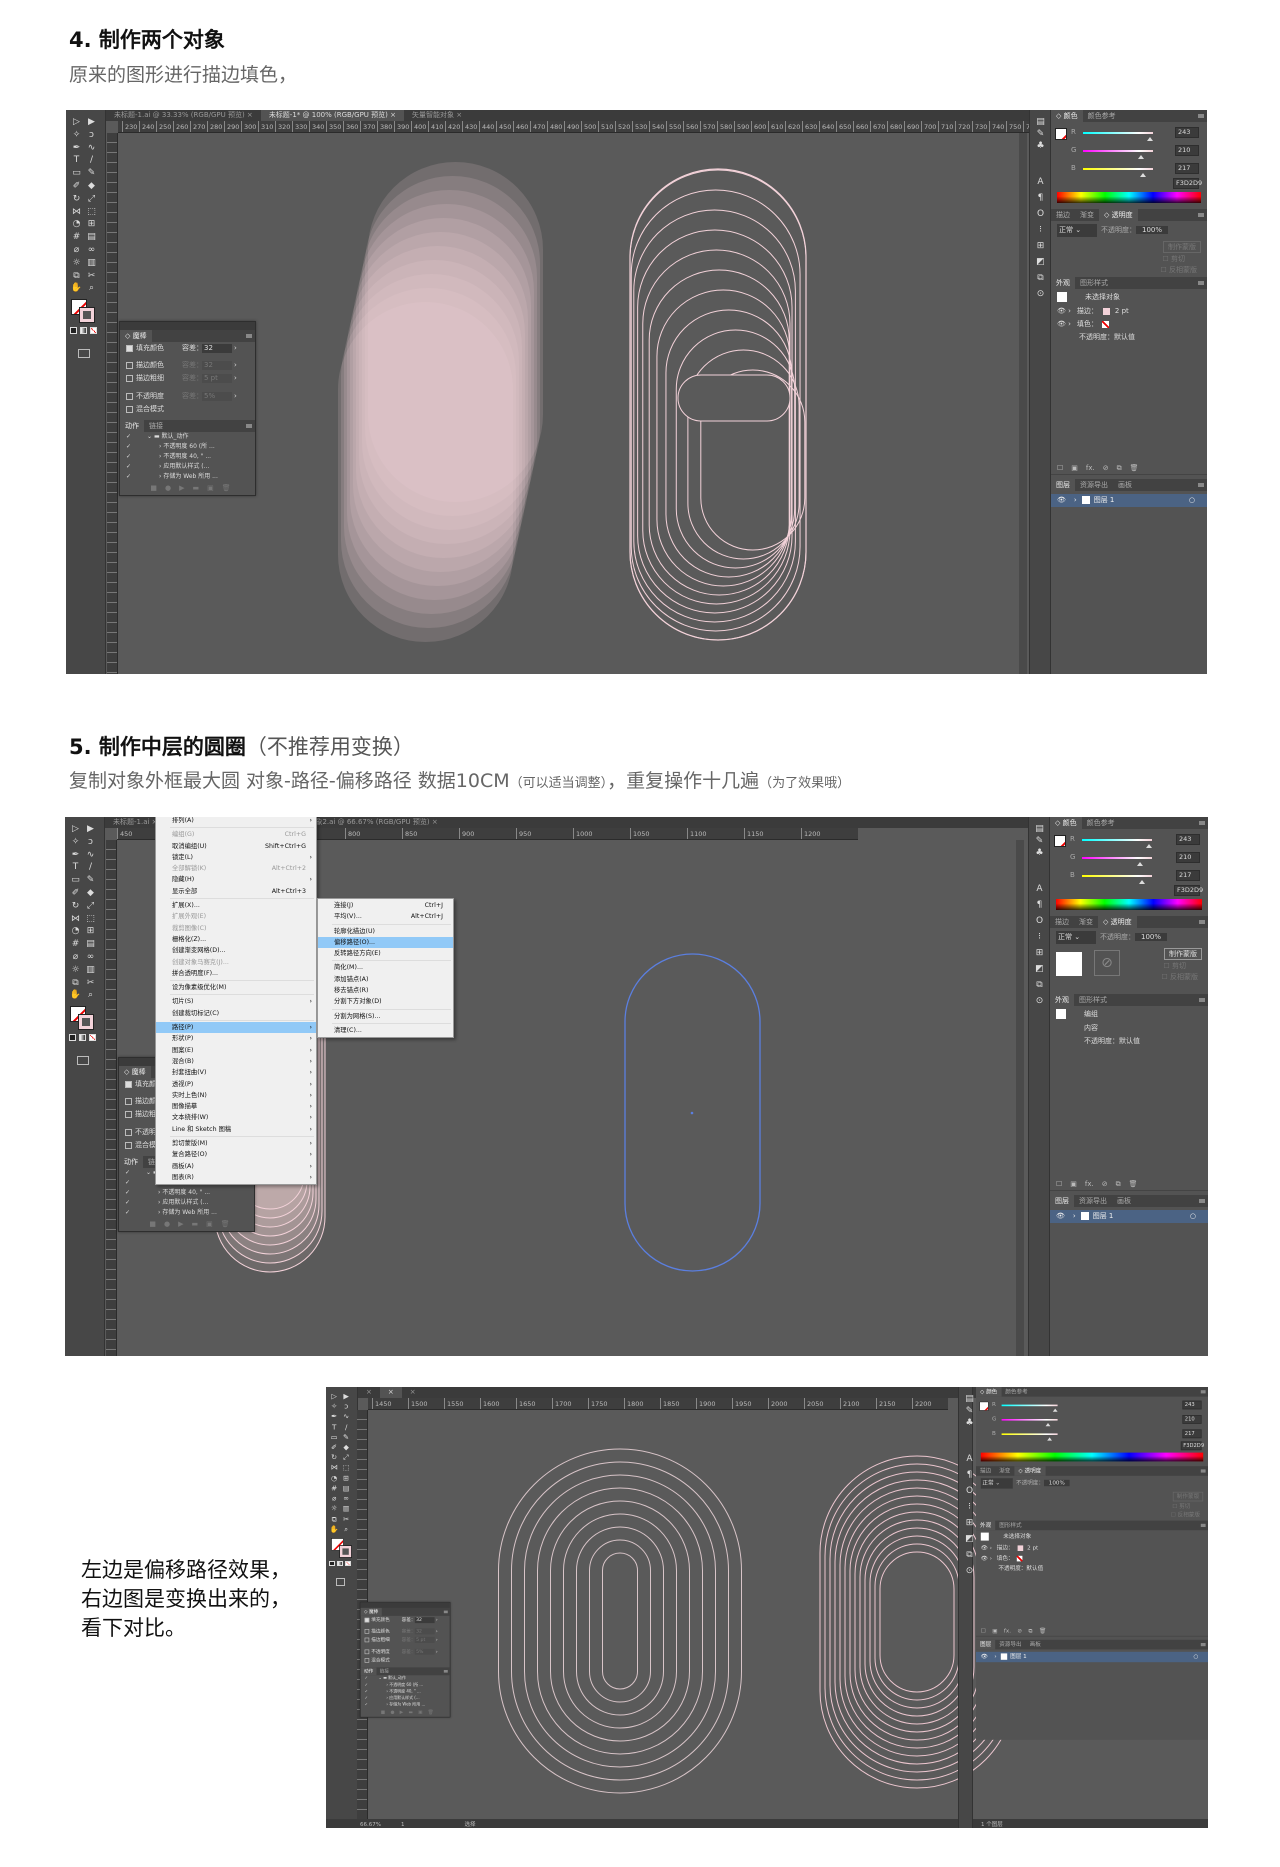 This screenshot has width=1280, height=1867. I want to click on menu-item: 形状(P) ›, so click(236, 1038).